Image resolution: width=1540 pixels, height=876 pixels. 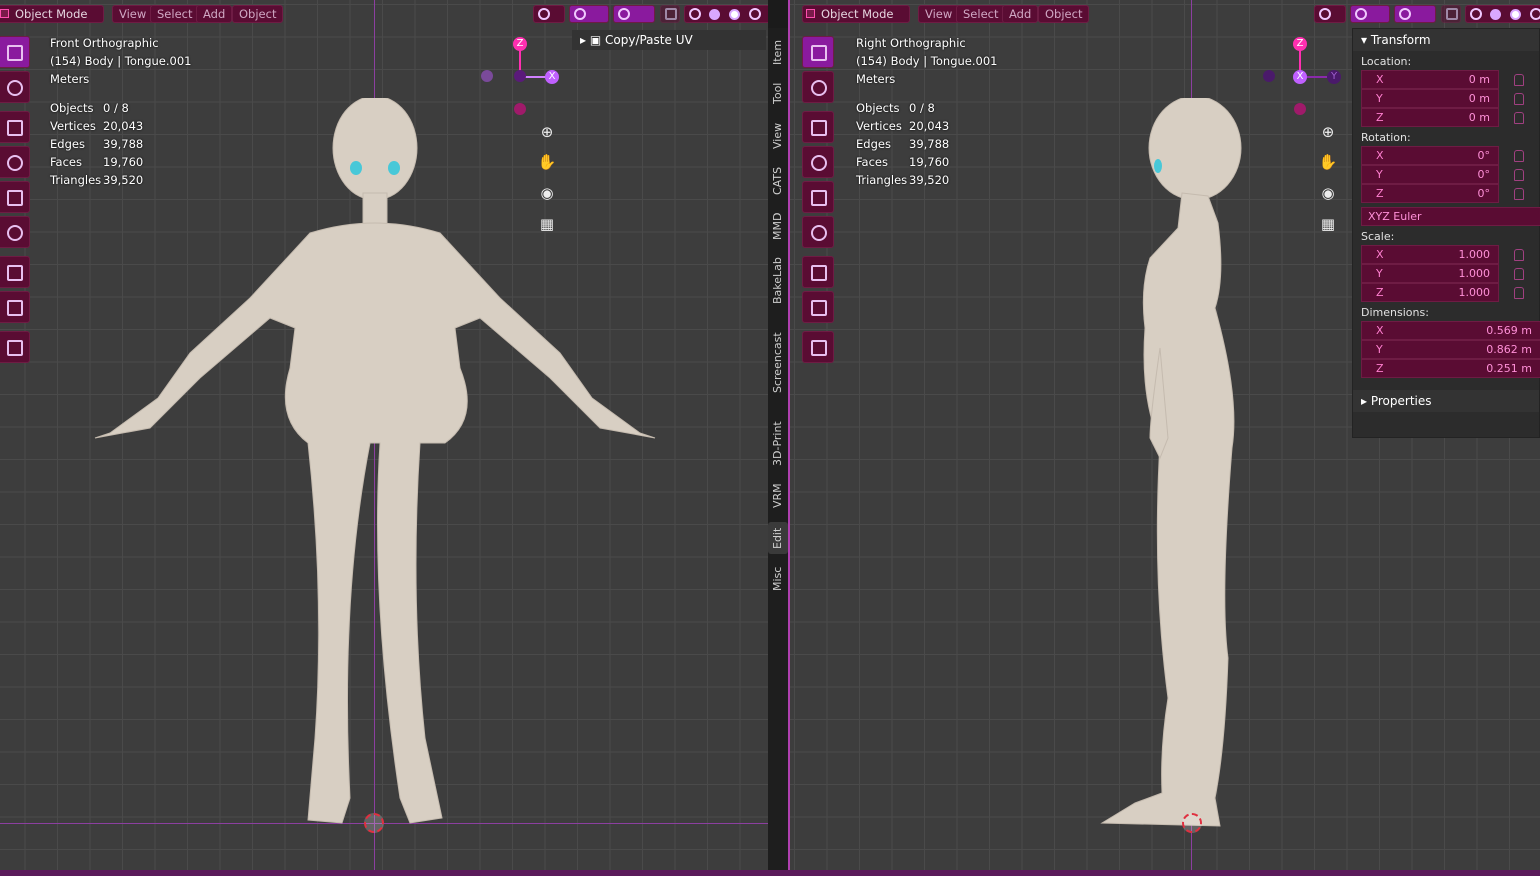 What do you see at coordinates (1442, 98) in the screenshot?
I see `location-y-field: Y0 m` at bounding box center [1442, 98].